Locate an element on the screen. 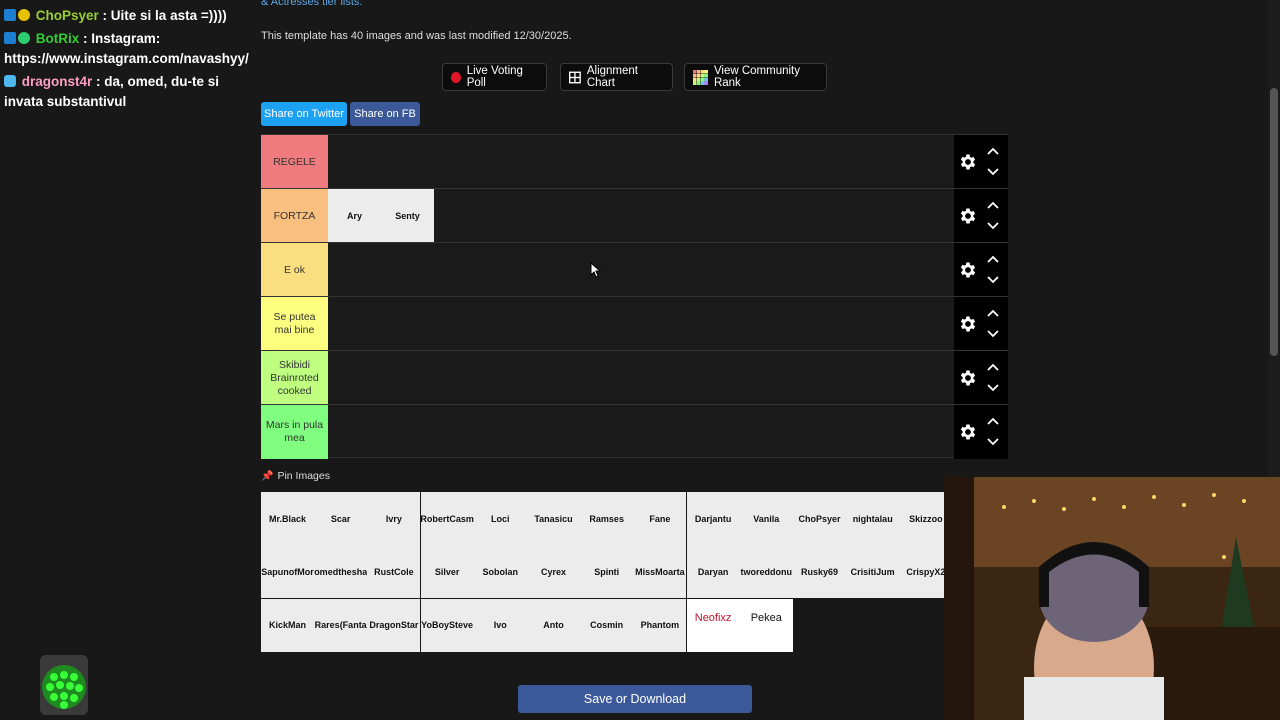  pool-item: Rares(Fanta is located at coordinates (341, 625).